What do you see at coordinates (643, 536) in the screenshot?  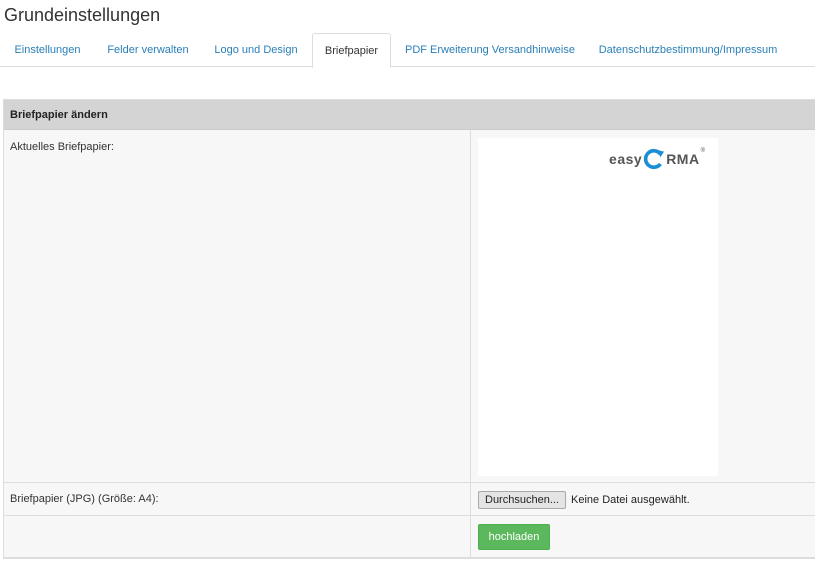 I see `upload-action-cell: hochladen` at bounding box center [643, 536].